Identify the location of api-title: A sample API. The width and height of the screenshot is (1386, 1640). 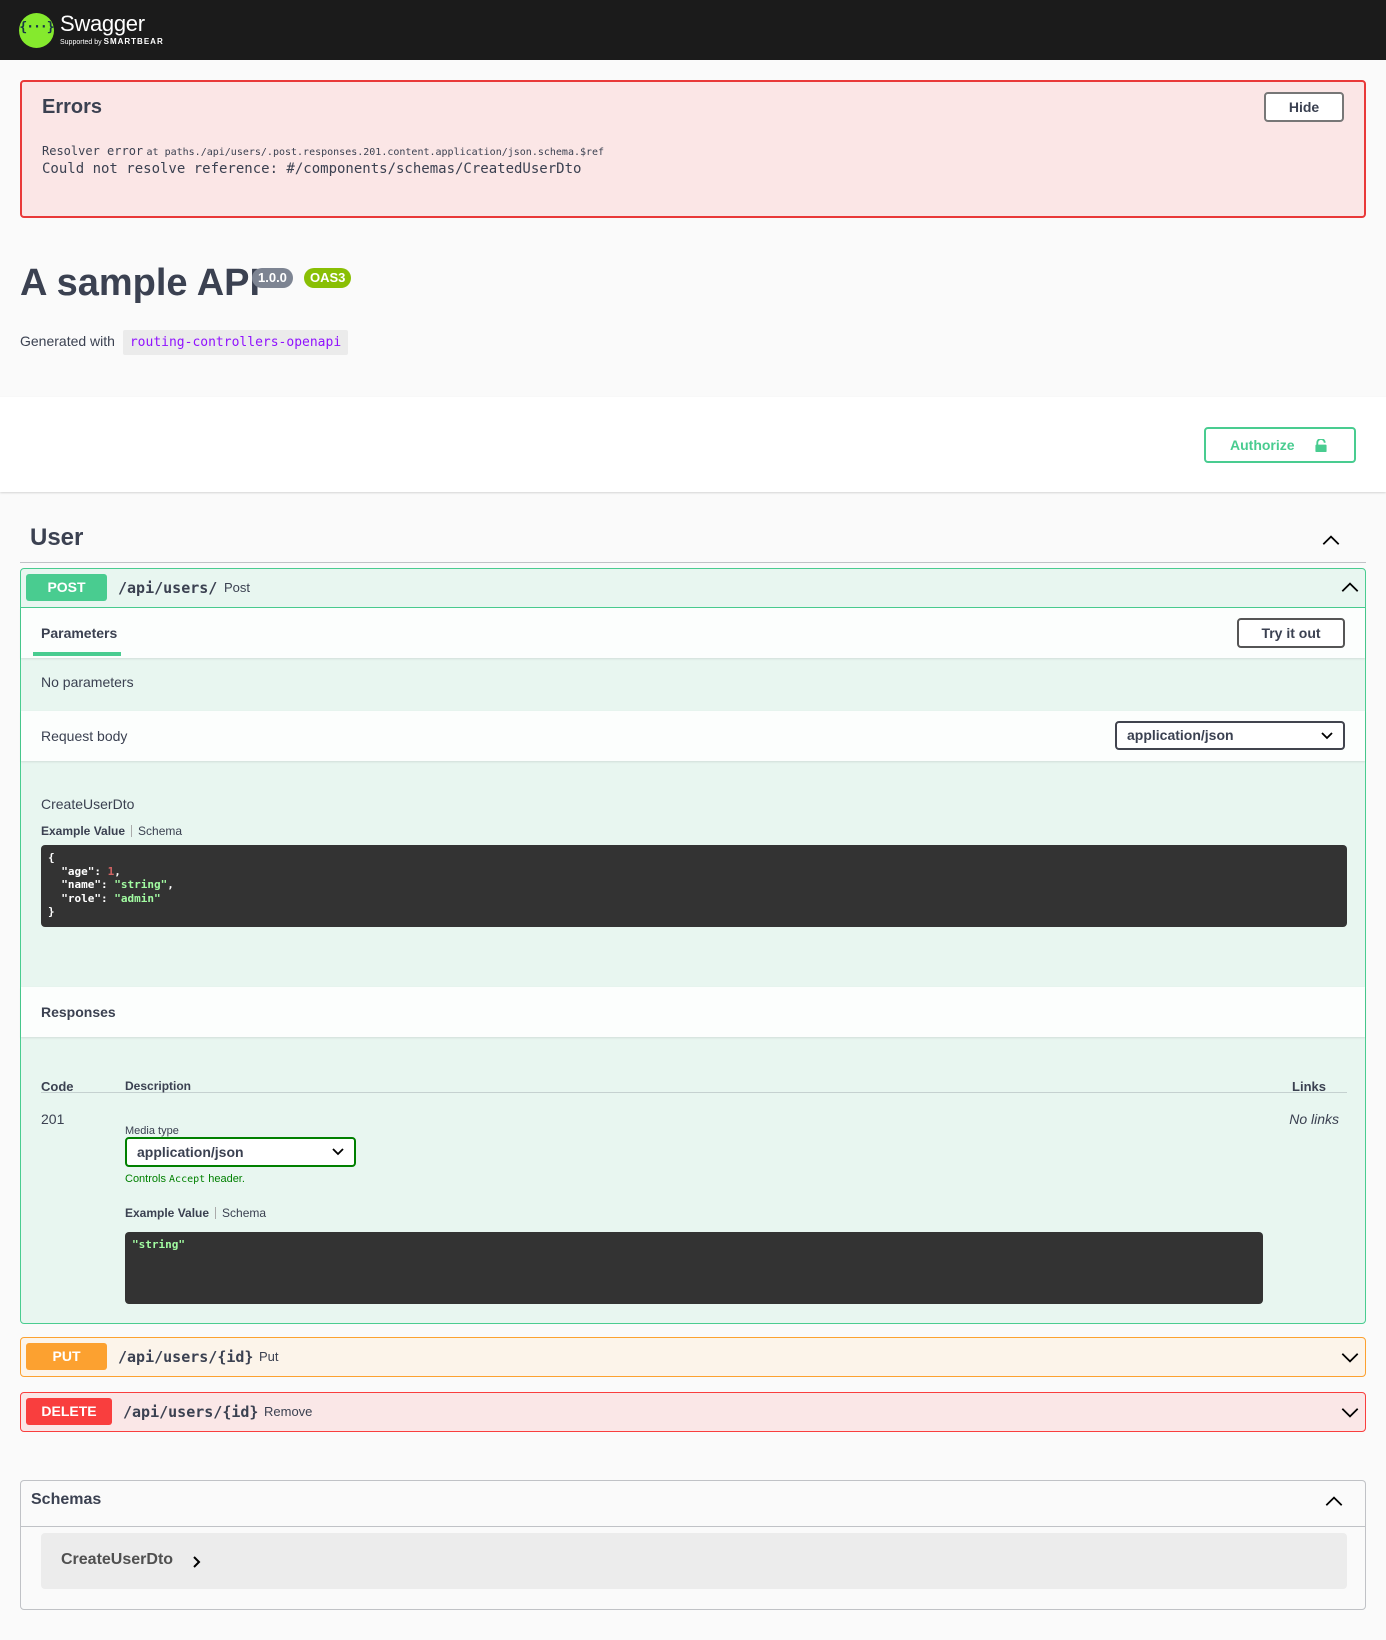
(140, 283).